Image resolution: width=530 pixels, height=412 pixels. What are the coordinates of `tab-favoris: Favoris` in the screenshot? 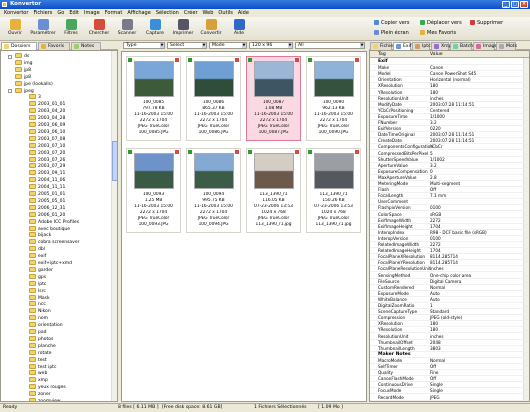 It's located at (54, 46).